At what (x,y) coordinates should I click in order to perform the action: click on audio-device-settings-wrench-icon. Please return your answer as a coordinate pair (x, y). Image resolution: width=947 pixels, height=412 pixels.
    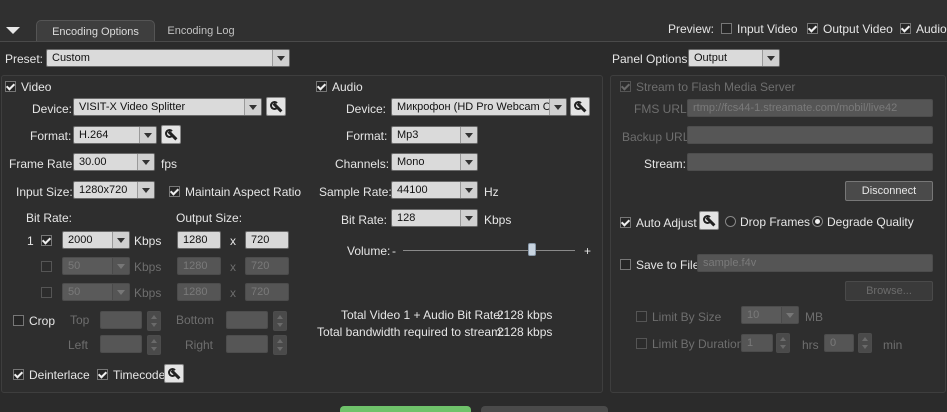
    Looking at the image, I should click on (580, 106).